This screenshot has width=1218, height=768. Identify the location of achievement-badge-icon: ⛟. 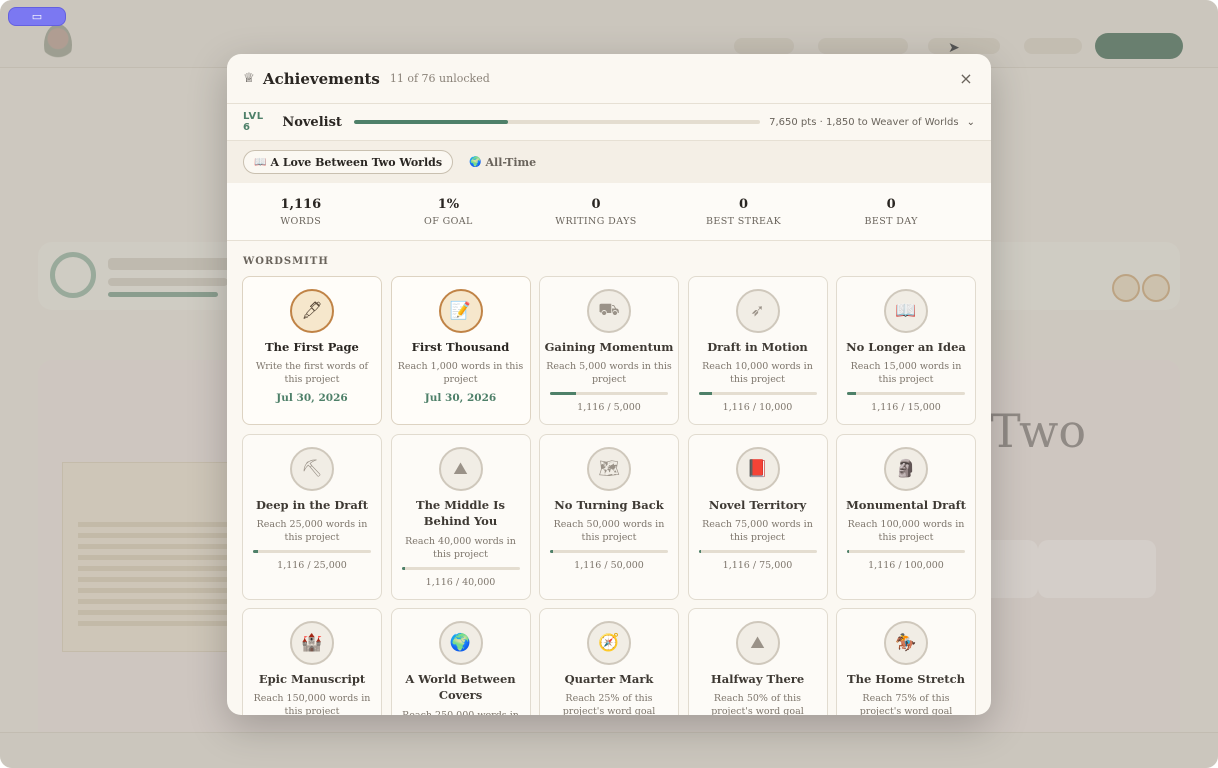
(609, 311).